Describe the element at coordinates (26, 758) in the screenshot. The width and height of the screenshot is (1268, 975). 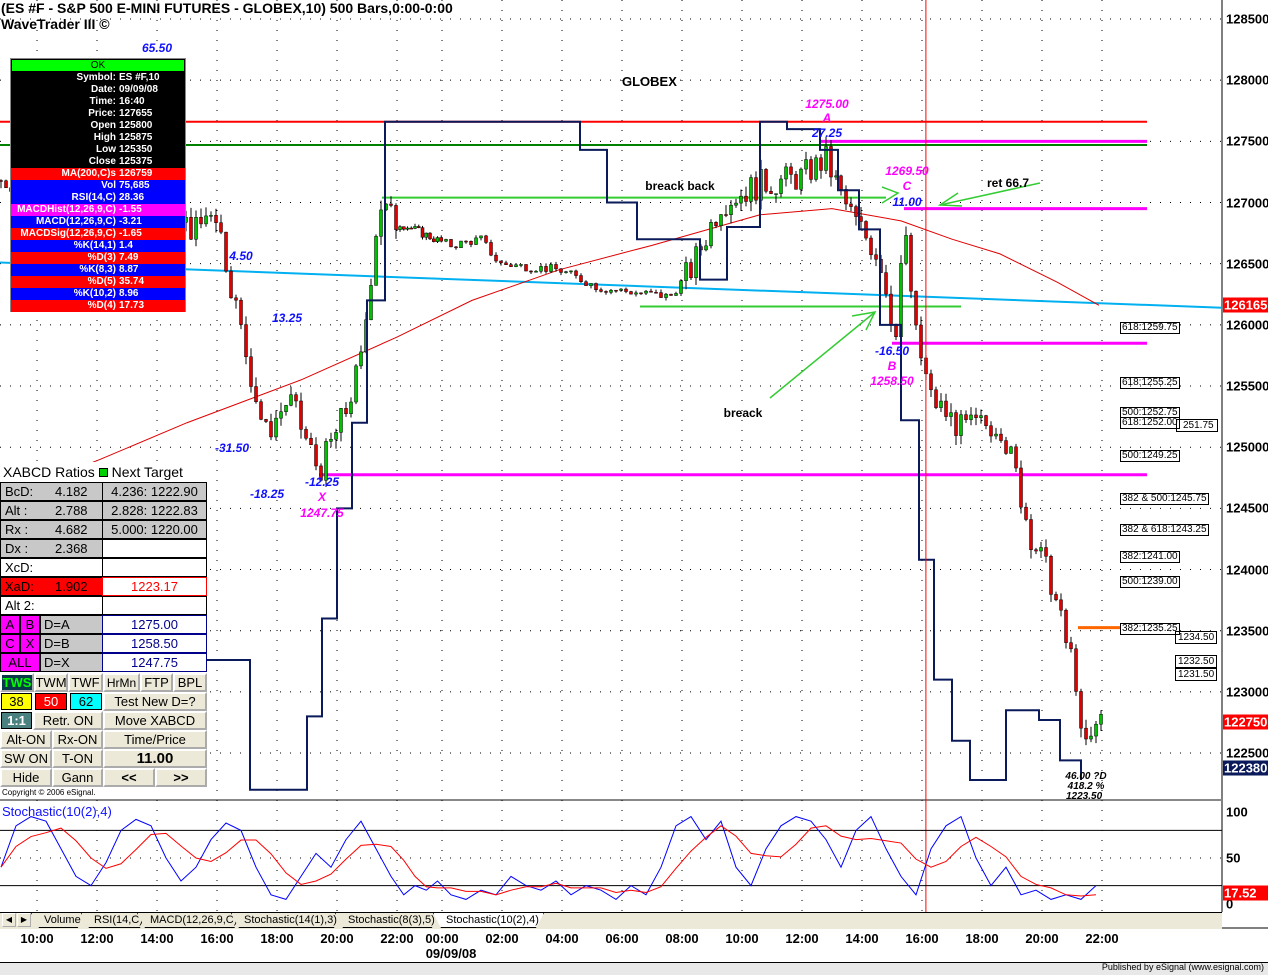
I see `sw-on-button: SW ON` at that location.